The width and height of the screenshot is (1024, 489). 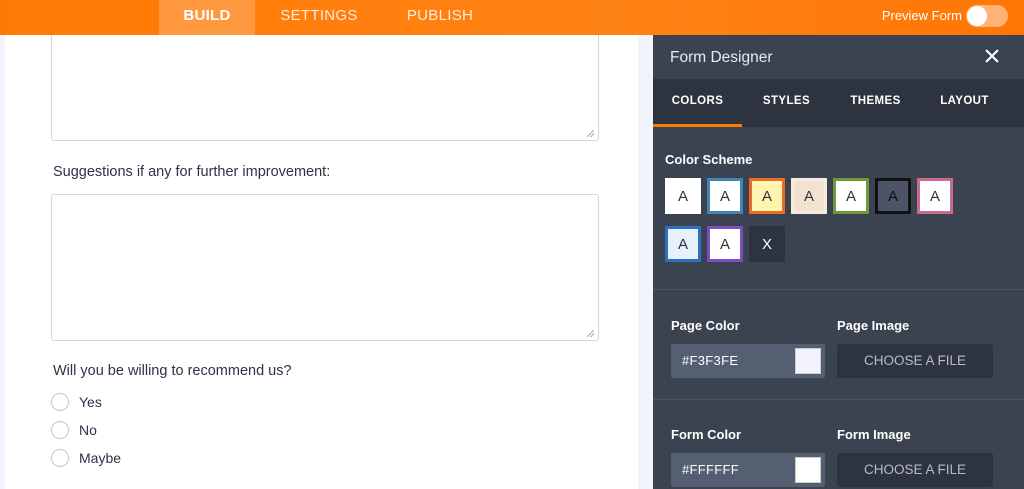 I want to click on tab-themes: THEMES, so click(x=875, y=103).